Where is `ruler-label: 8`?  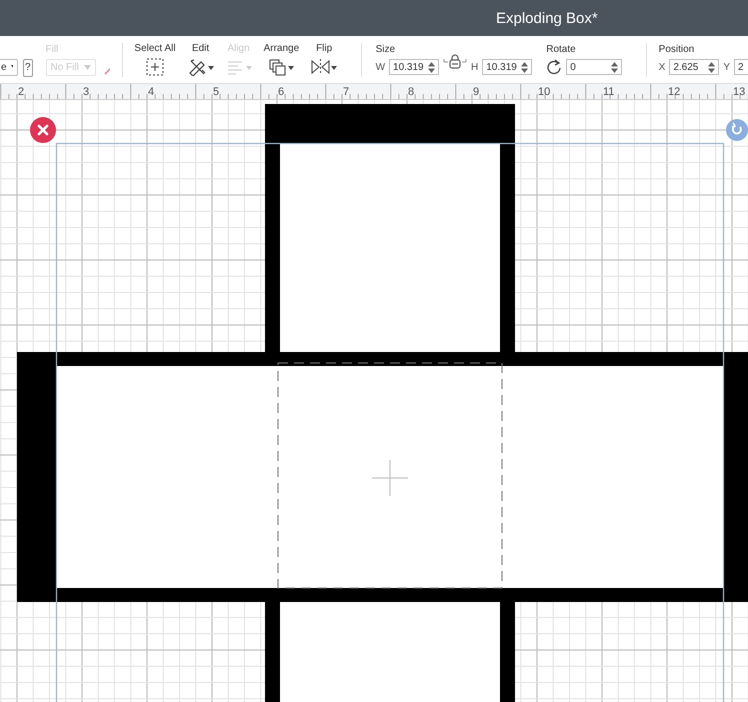
ruler-label: 8 is located at coordinates (411, 92).